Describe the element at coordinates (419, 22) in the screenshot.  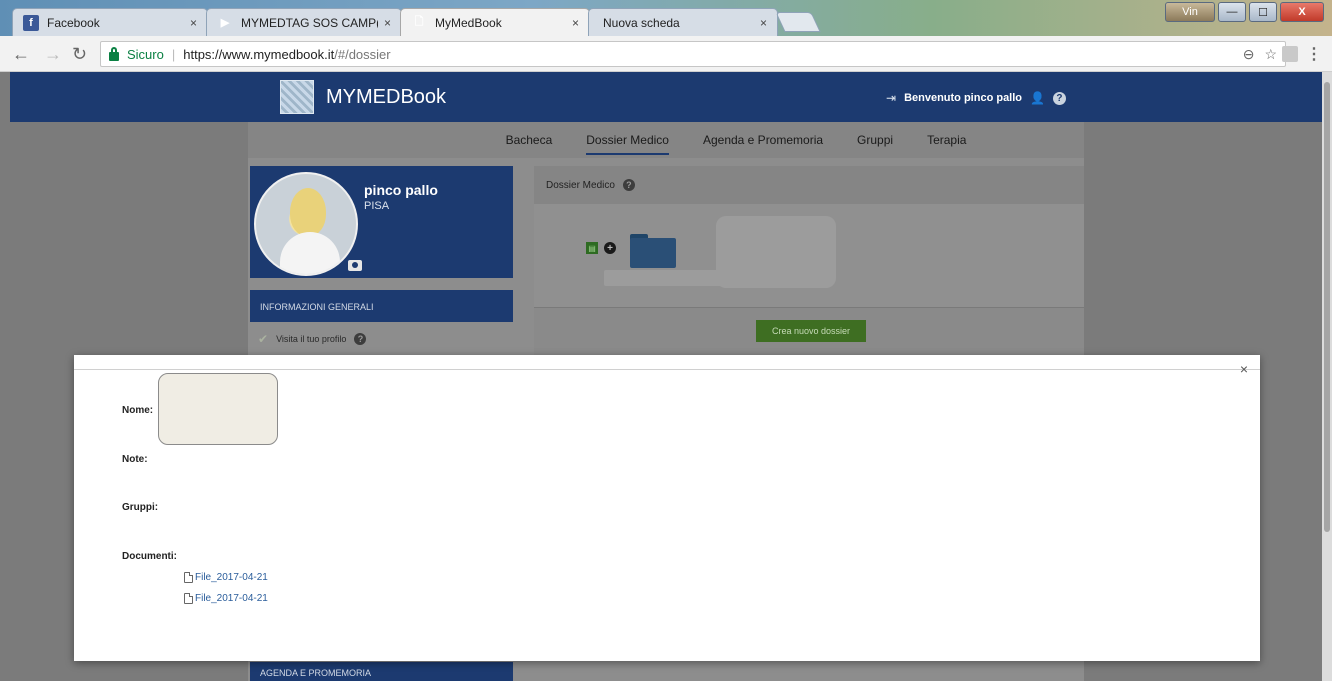
I see `page-icon: 🗋` at that location.